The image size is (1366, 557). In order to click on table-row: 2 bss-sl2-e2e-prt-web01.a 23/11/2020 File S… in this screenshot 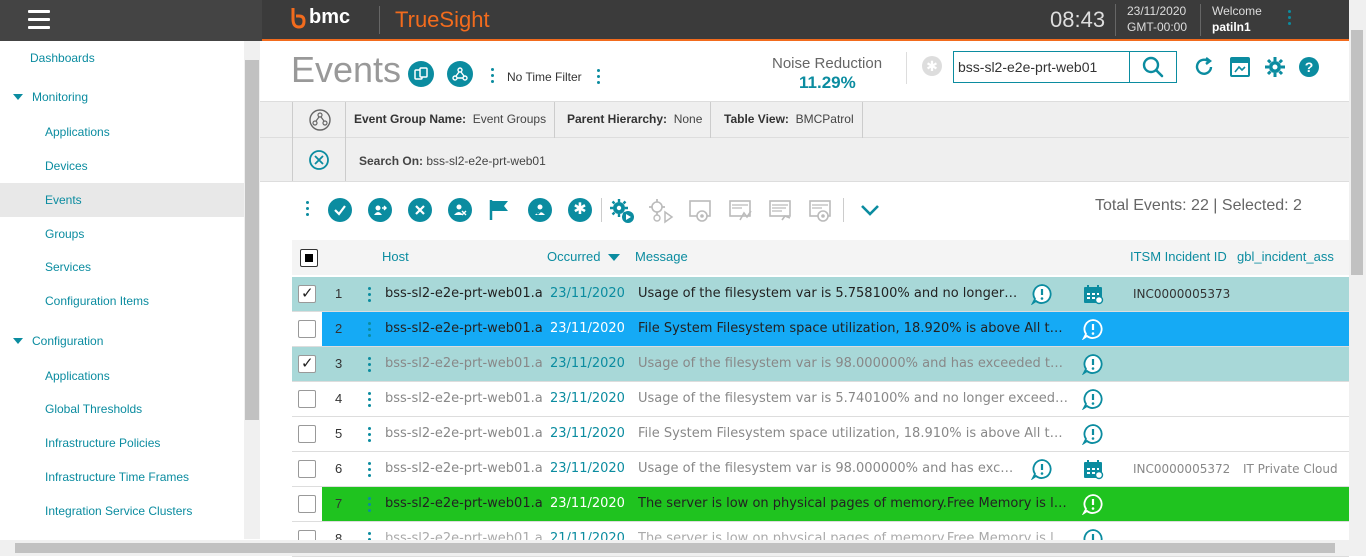, I will do `click(820, 329)`.